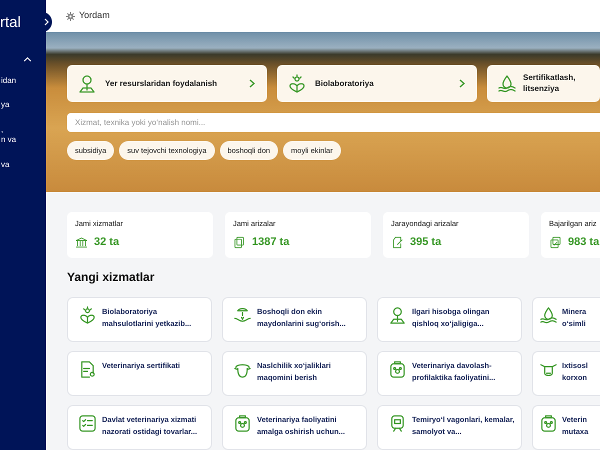 The image size is (600, 450). I want to click on documents-icon, so click(239, 242).